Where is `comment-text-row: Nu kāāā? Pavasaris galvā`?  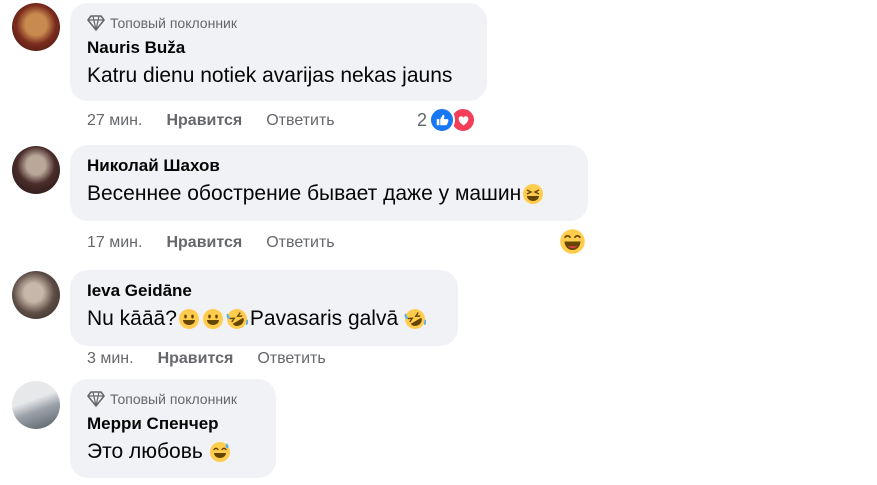 comment-text-row: Nu kāāā? Pavasaris galvā is located at coordinates (264, 319).